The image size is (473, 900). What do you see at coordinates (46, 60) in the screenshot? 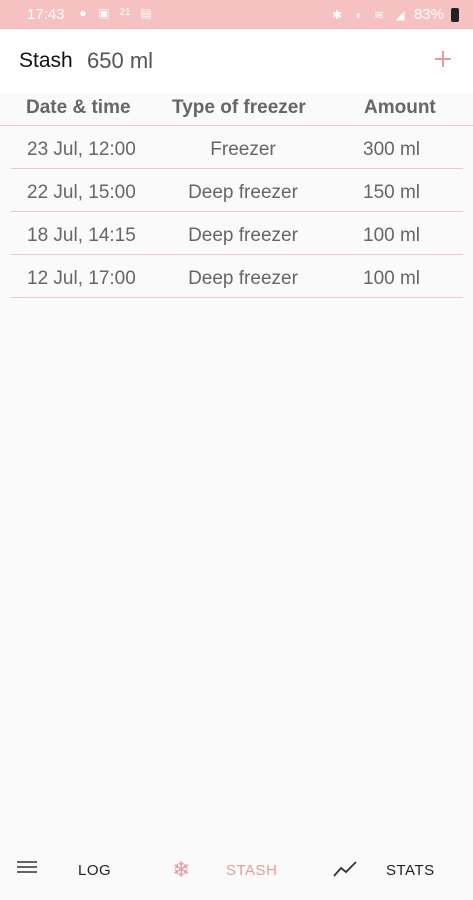
I see `page-title: Stash` at bounding box center [46, 60].